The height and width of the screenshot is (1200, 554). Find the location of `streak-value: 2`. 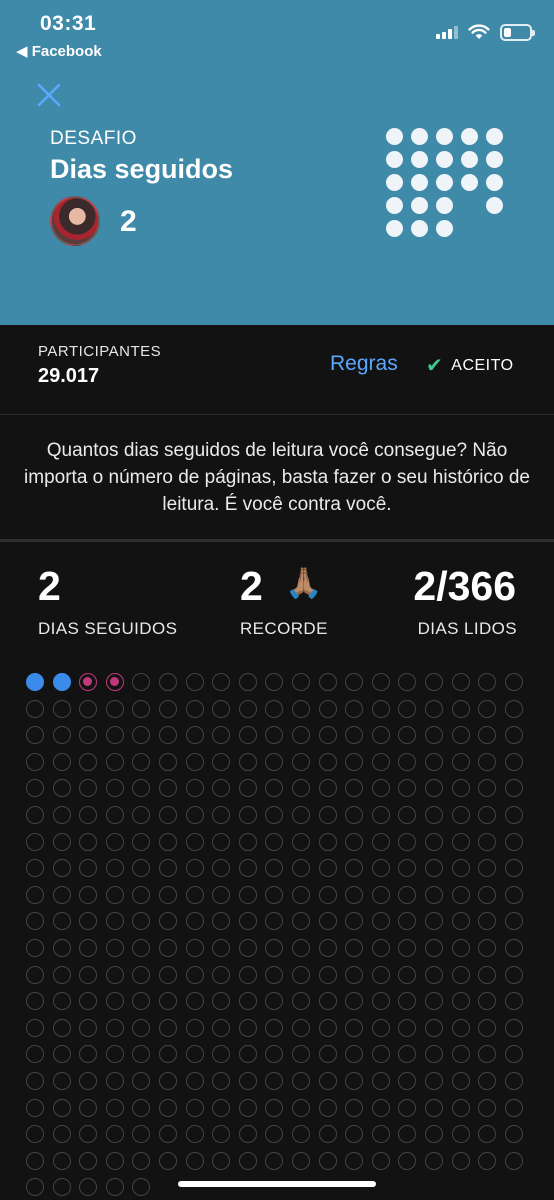

streak-value: 2 is located at coordinates (49, 586).